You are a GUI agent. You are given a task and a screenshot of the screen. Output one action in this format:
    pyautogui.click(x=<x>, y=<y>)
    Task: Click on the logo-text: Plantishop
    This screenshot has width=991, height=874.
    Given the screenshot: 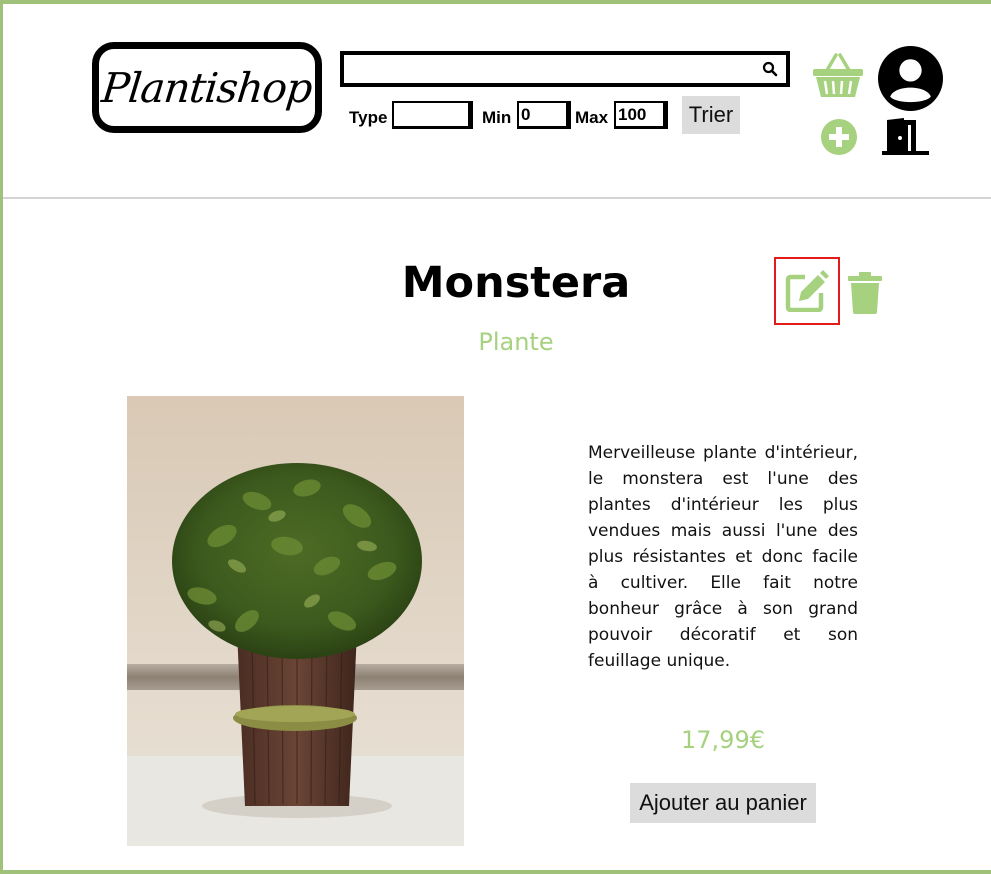 What is the action you would take?
    pyautogui.click(x=207, y=87)
    